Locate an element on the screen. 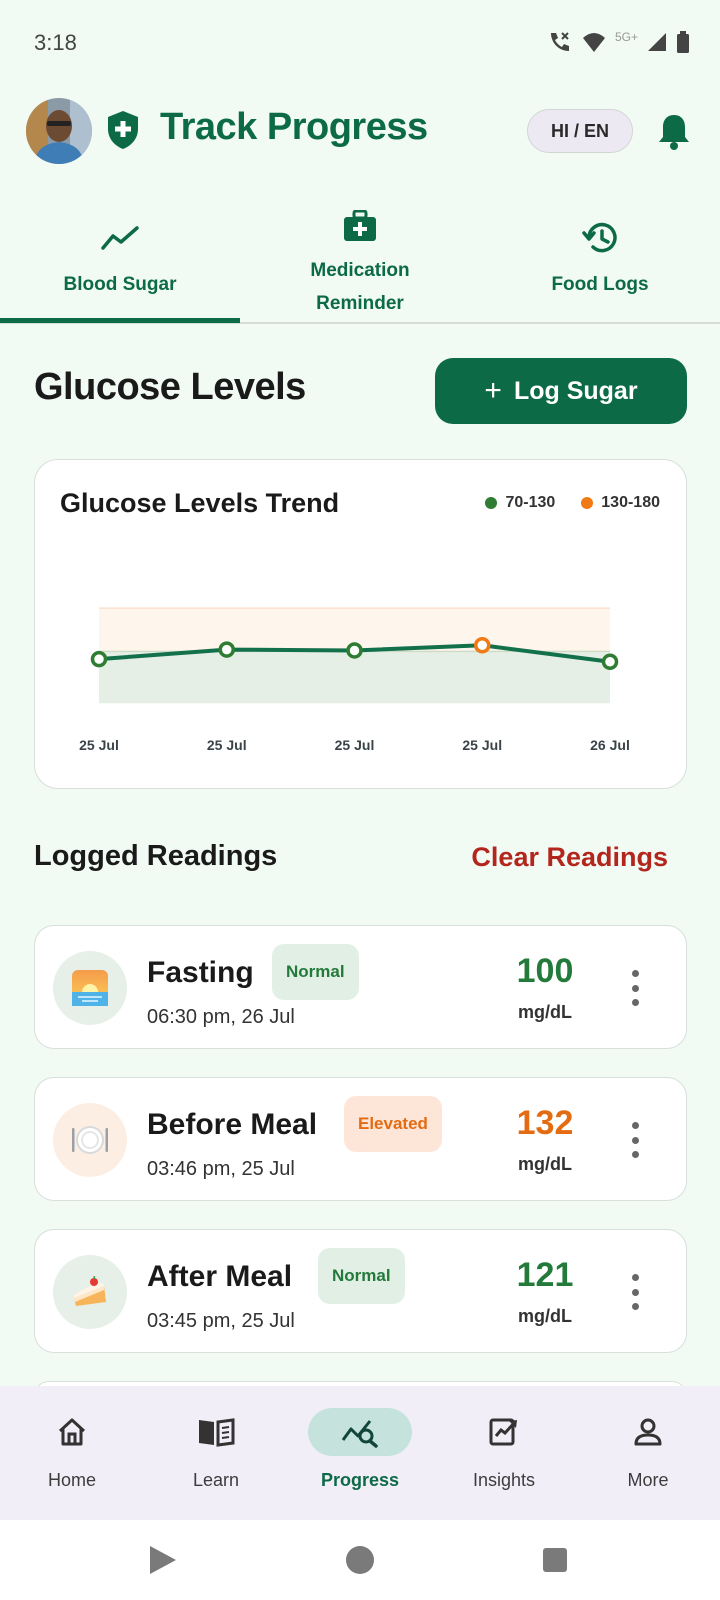 The image size is (720, 1600). sunrise-icon is located at coordinates (90, 988).